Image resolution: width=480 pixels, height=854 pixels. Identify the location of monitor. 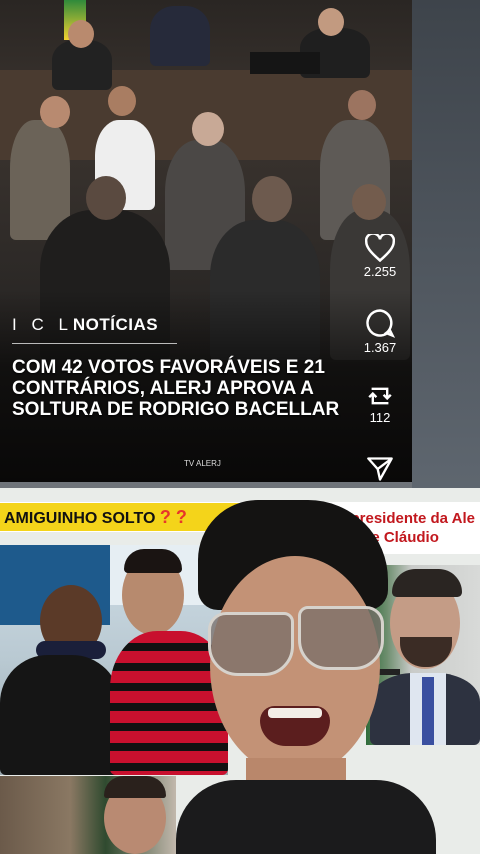
(285, 63).